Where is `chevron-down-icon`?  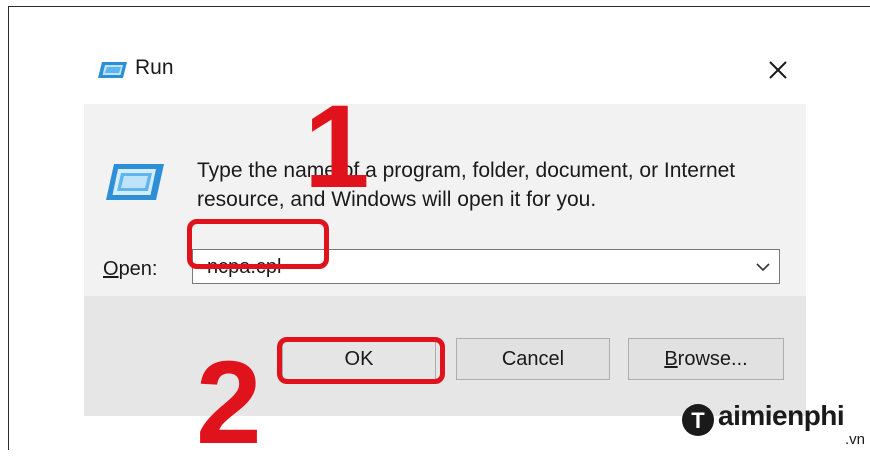
chevron-down-icon is located at coordinates (763, 269).